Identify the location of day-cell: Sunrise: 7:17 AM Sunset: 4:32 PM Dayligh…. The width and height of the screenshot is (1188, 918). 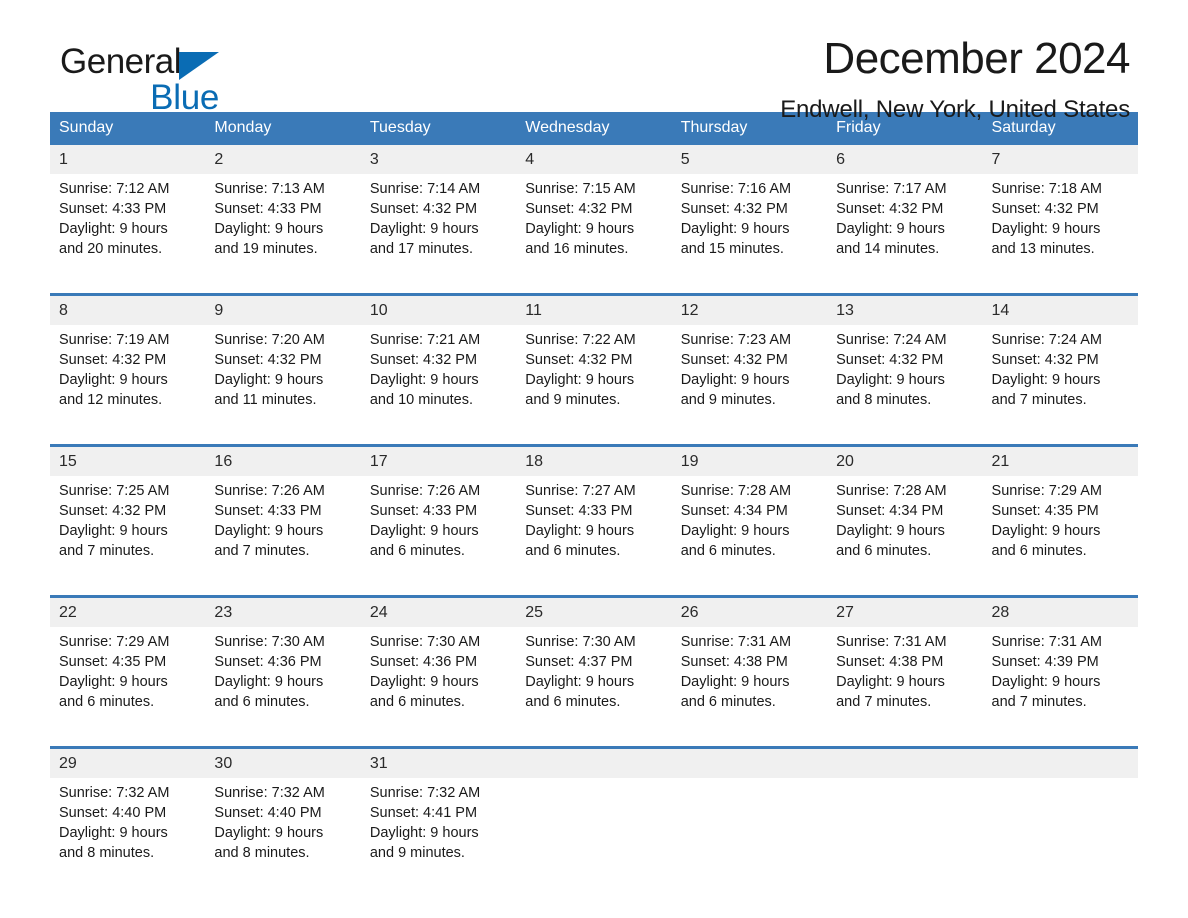
(905, 234).